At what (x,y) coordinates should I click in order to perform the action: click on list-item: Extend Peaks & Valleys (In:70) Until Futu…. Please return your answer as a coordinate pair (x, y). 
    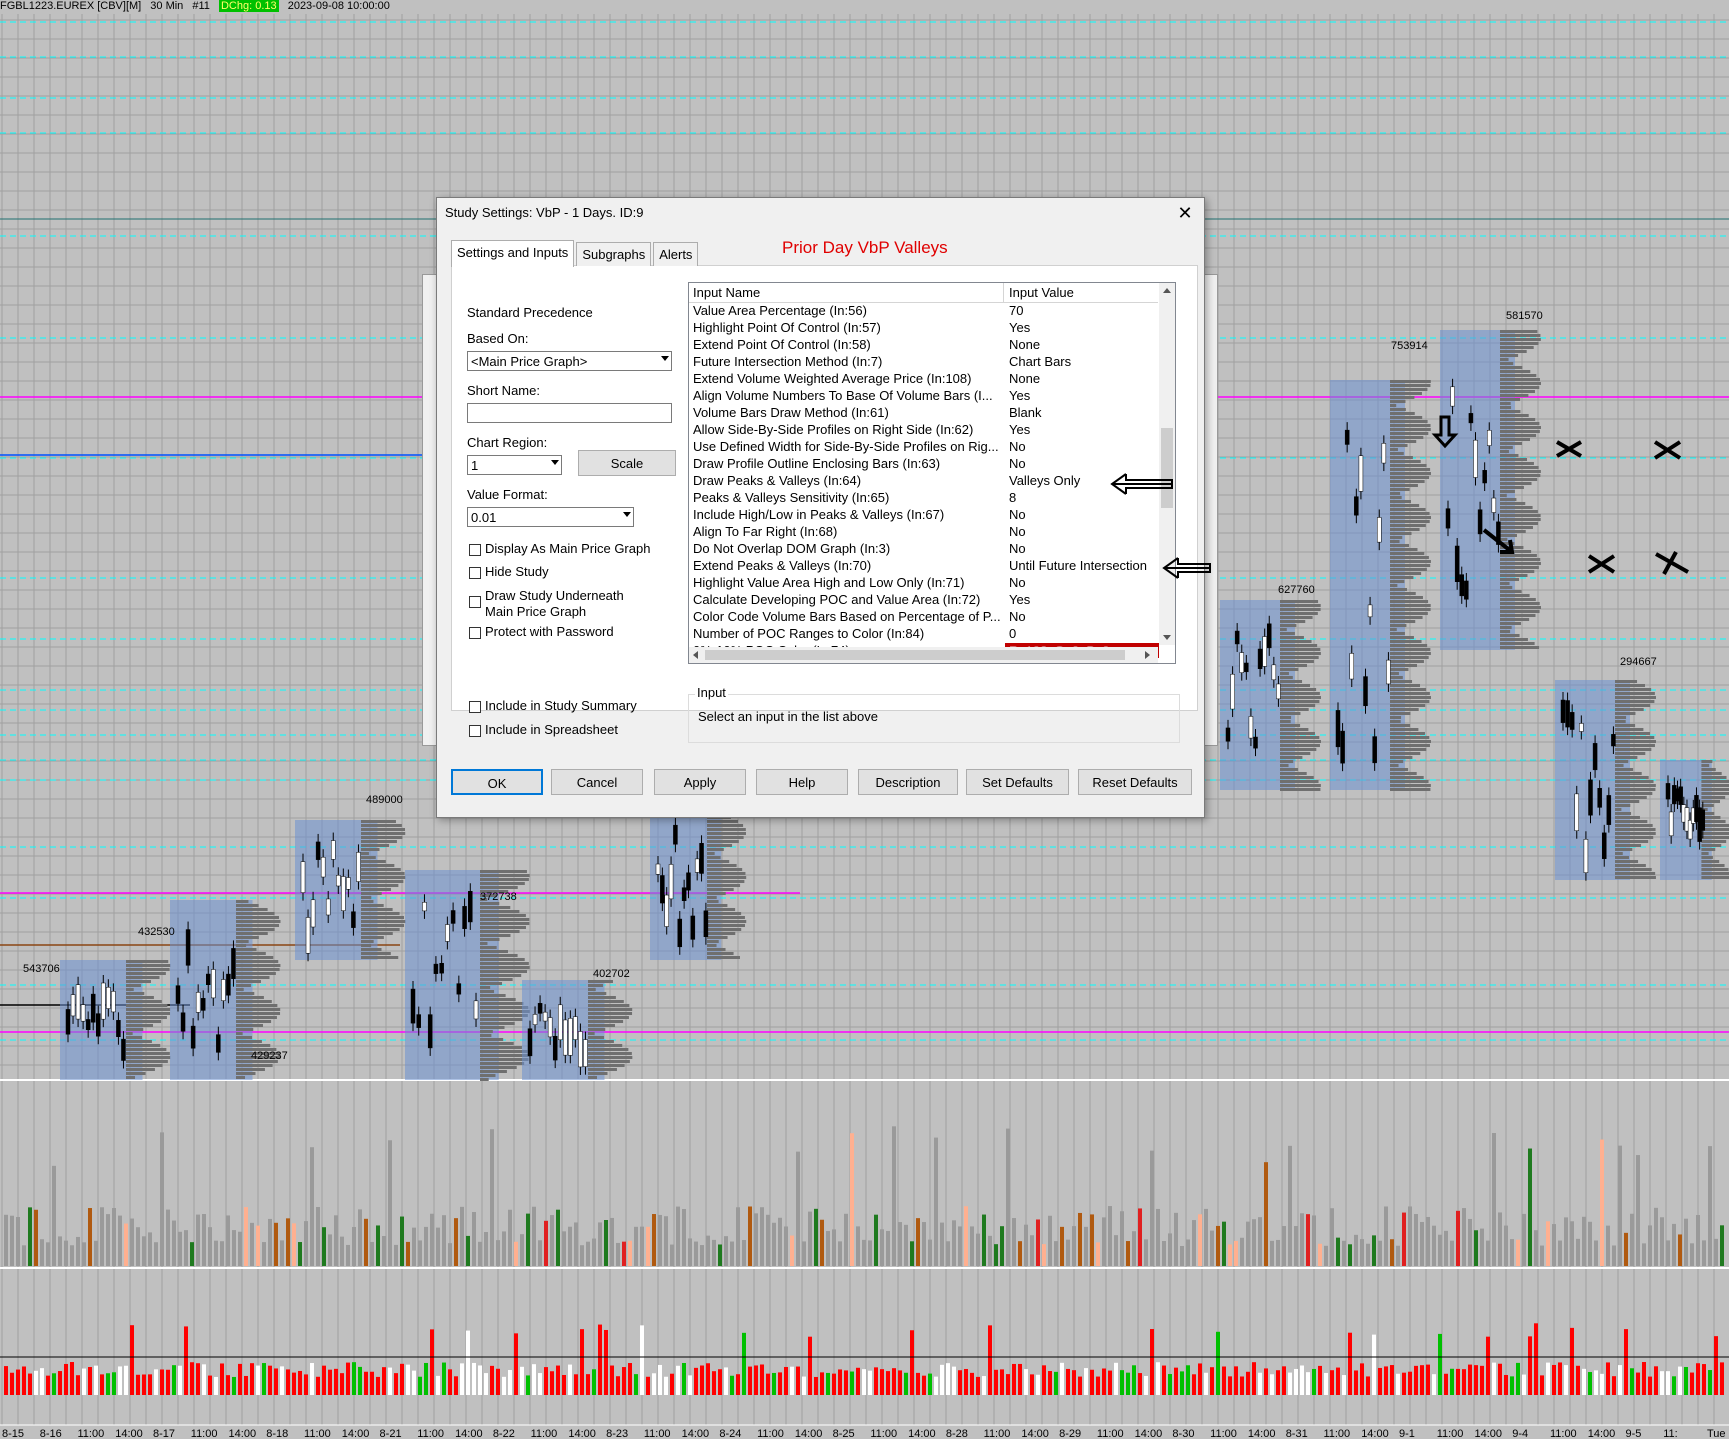
    Looking at the image, I should click on (923, 566).